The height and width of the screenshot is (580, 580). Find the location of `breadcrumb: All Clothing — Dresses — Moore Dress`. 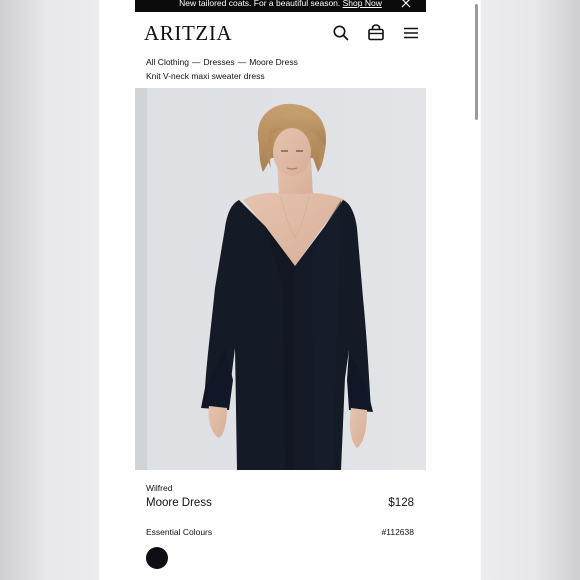

breadcrumb: All Clothing — Dresses — Moore Dress is located at coordinates (222, 62).